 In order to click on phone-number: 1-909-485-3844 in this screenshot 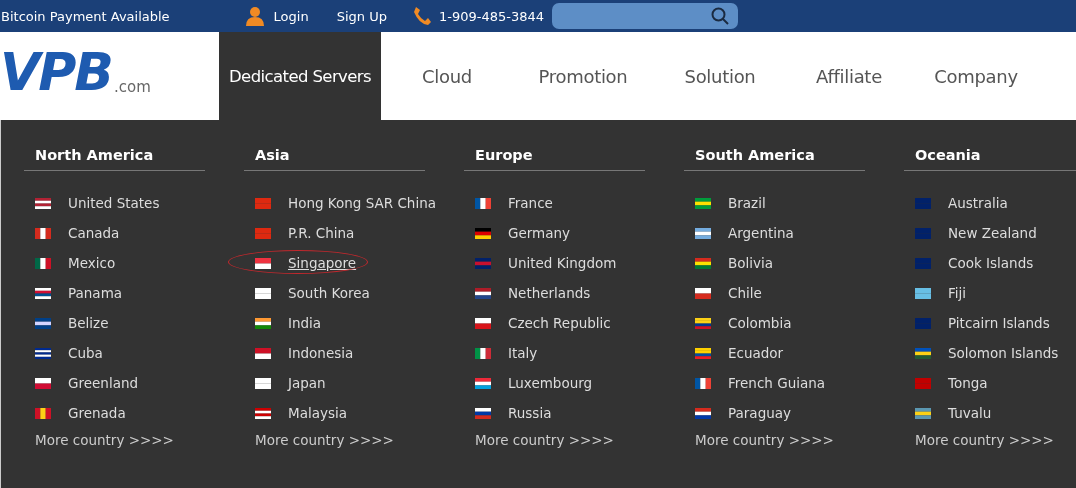, I will do `click(491, 16)`.